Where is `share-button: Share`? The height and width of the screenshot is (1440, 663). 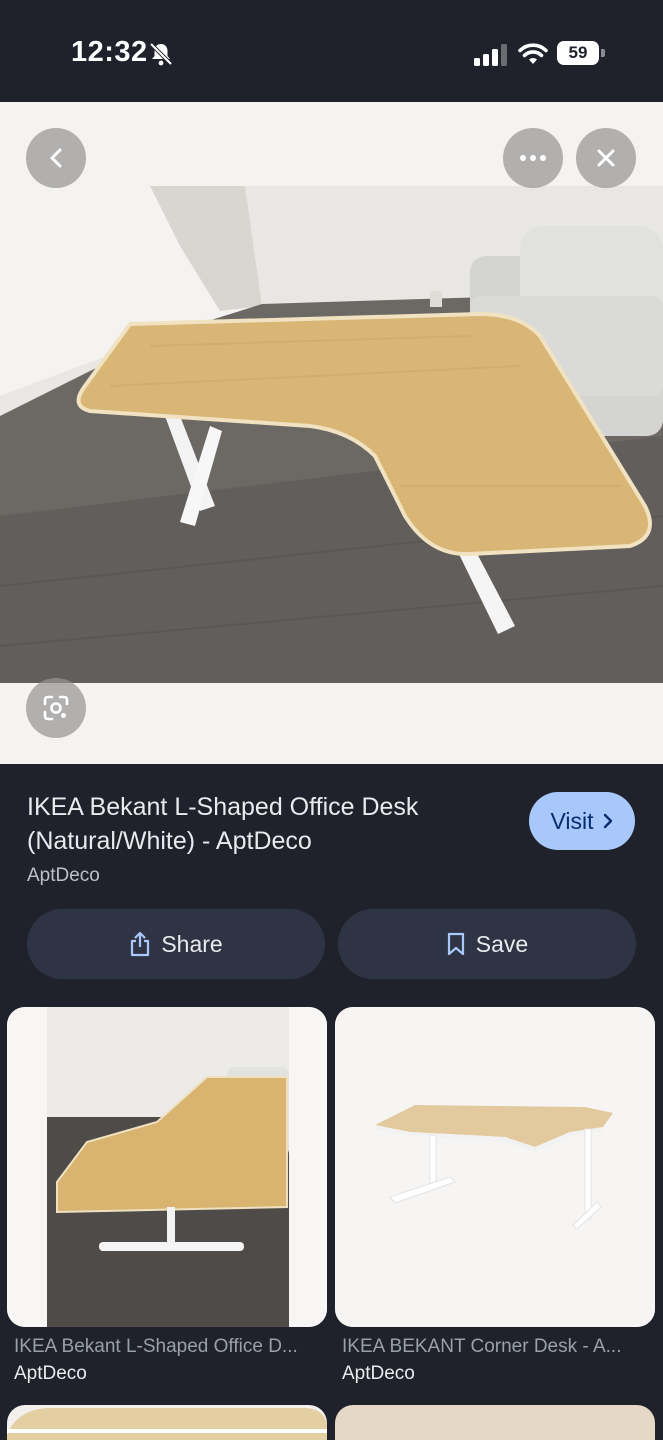
share-button: Share is located at coordinates (176, 944).